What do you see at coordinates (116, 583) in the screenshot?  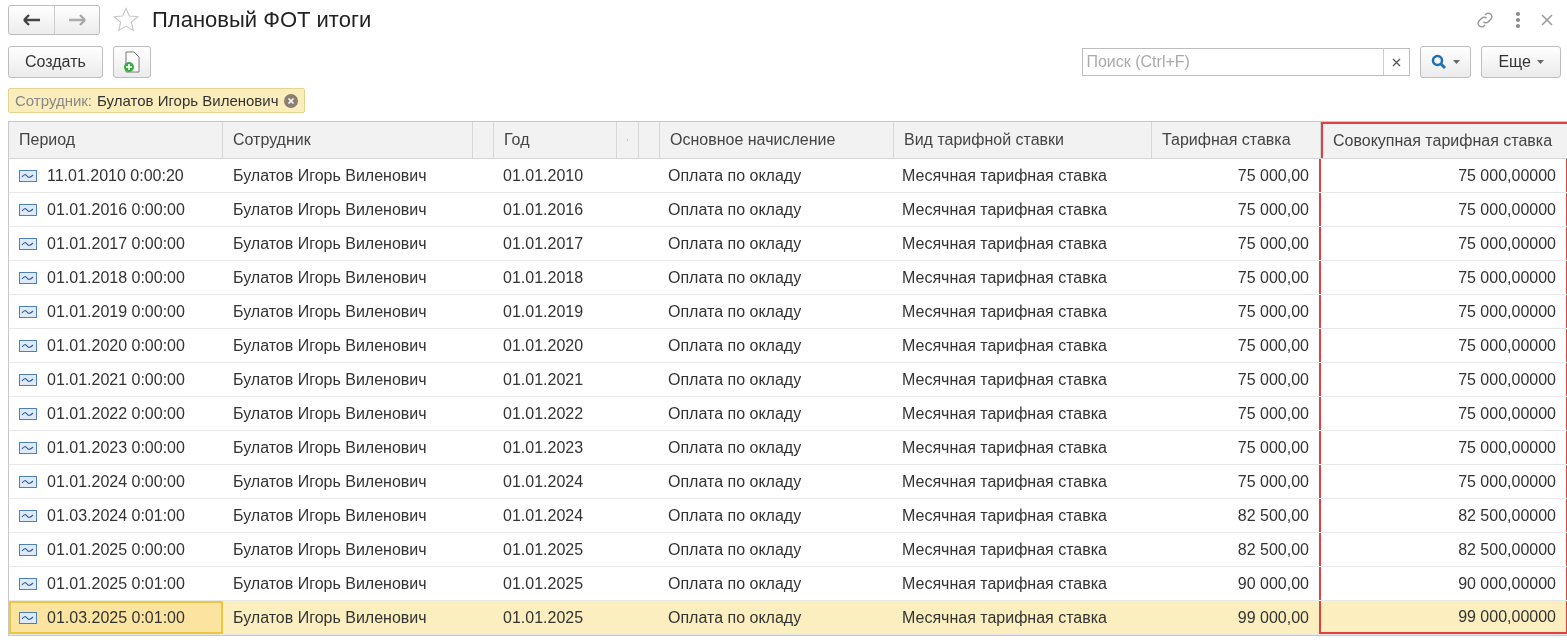 I see `table-cell: 01.01.2025 0:01:00` at bounding box center [116, 583].